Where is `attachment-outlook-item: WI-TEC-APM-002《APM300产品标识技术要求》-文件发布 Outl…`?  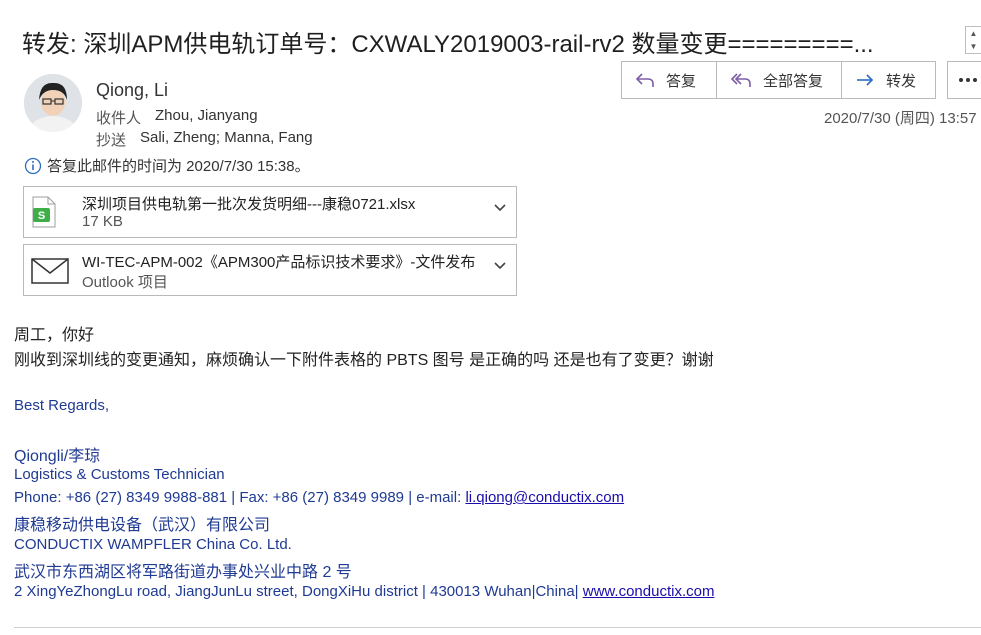 attachment-outlook-item: WI-TEC-APM-002《APM300产品标识技术要求》-文件发布 Outl… is located at coordinates (270, 270).